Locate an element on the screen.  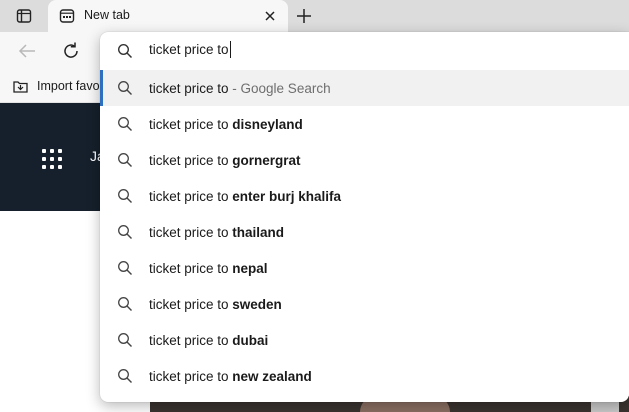
suggestion-item: ticket price to dubai is located at coordinates (364, 340).